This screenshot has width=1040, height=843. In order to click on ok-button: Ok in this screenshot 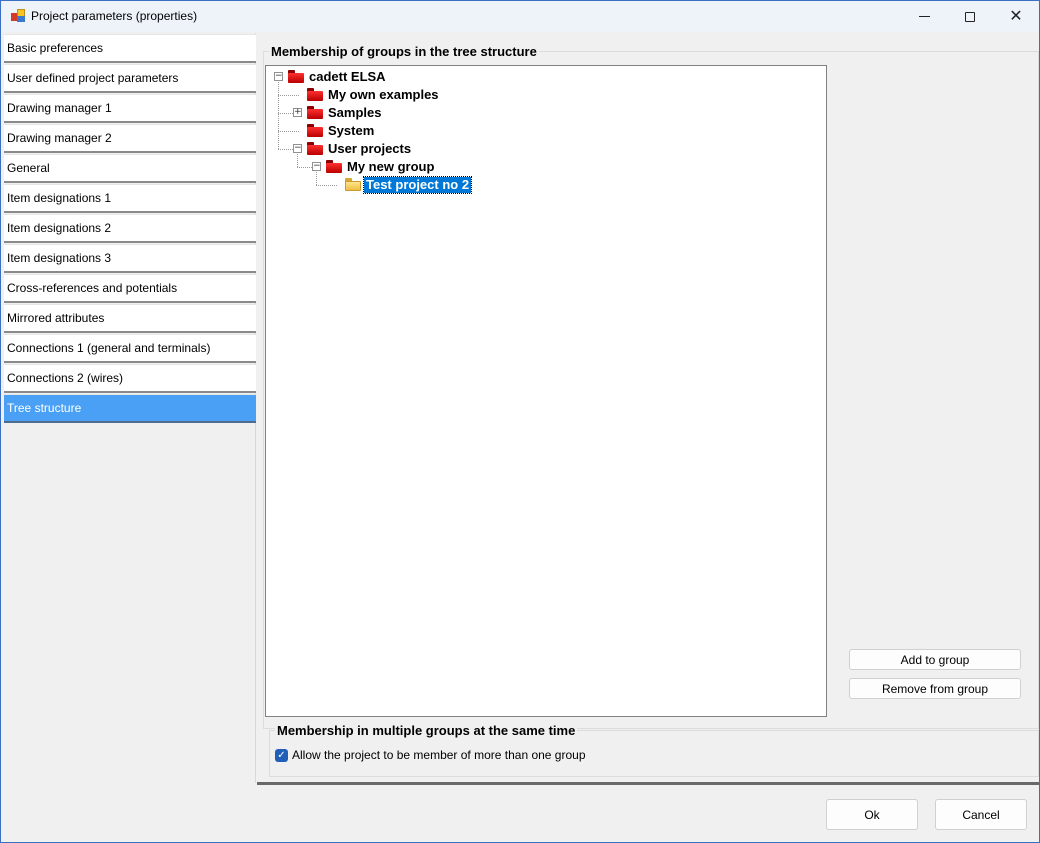, I will do `click(872, 814)`.